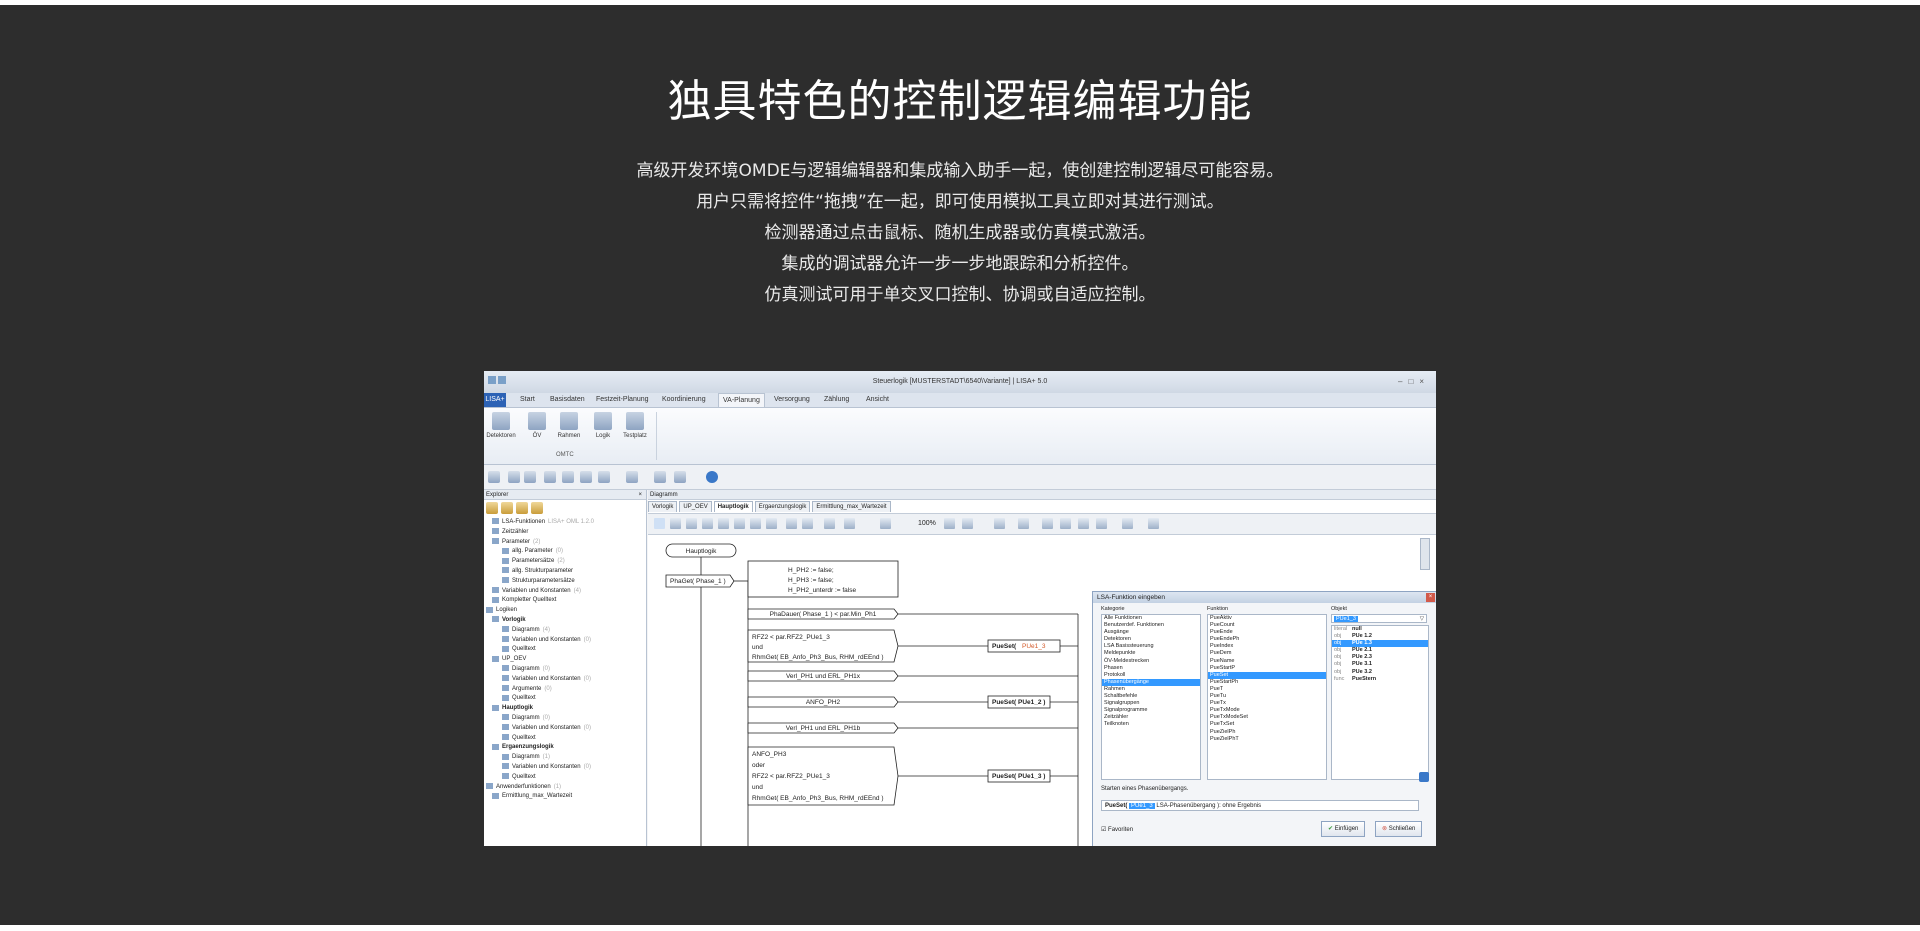 This screenshot has width=1920, height=931. Describe the element at coordinates (1339, 609) in the screenshot. I see `object-label: Objekt` at that location.